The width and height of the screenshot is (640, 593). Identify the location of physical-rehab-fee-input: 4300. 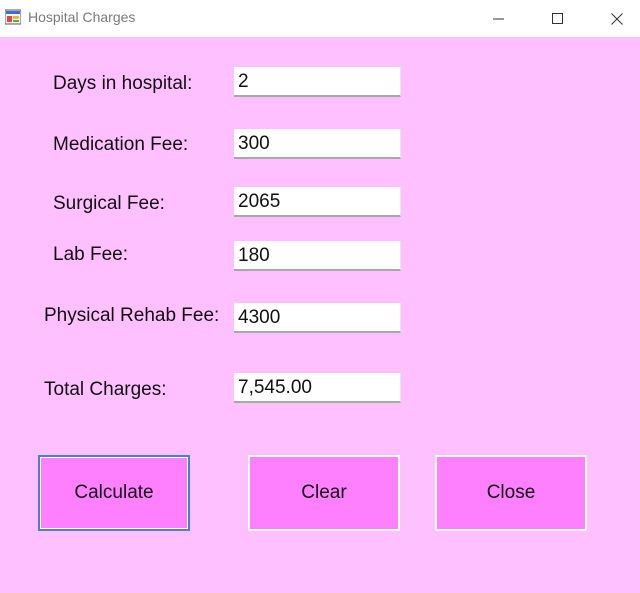
(317, 318).